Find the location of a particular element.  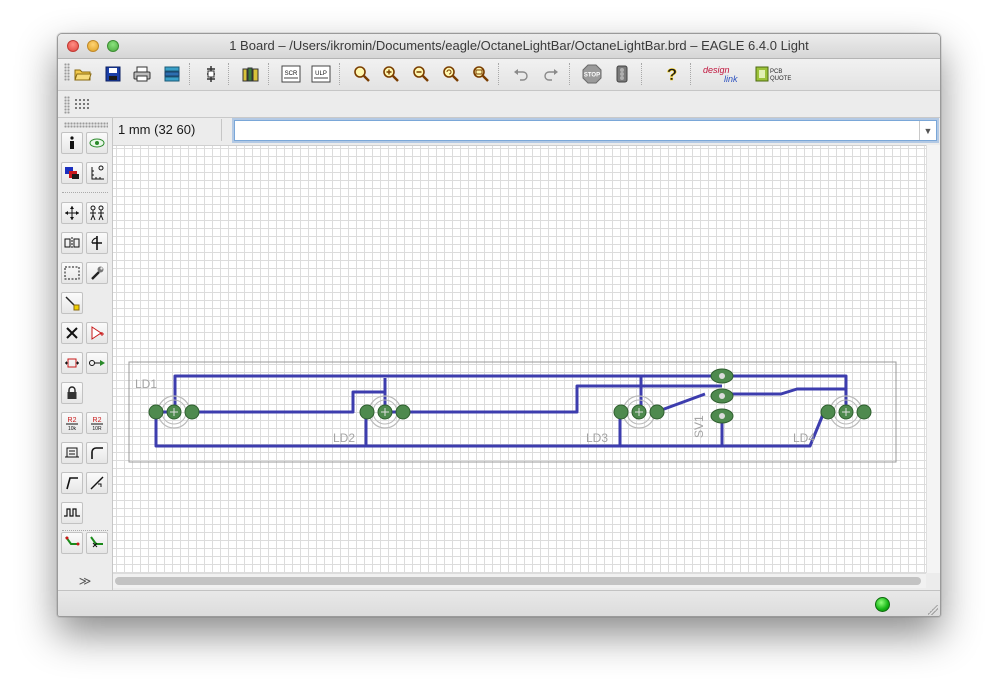

print-button is located at coordinates (142, 74).